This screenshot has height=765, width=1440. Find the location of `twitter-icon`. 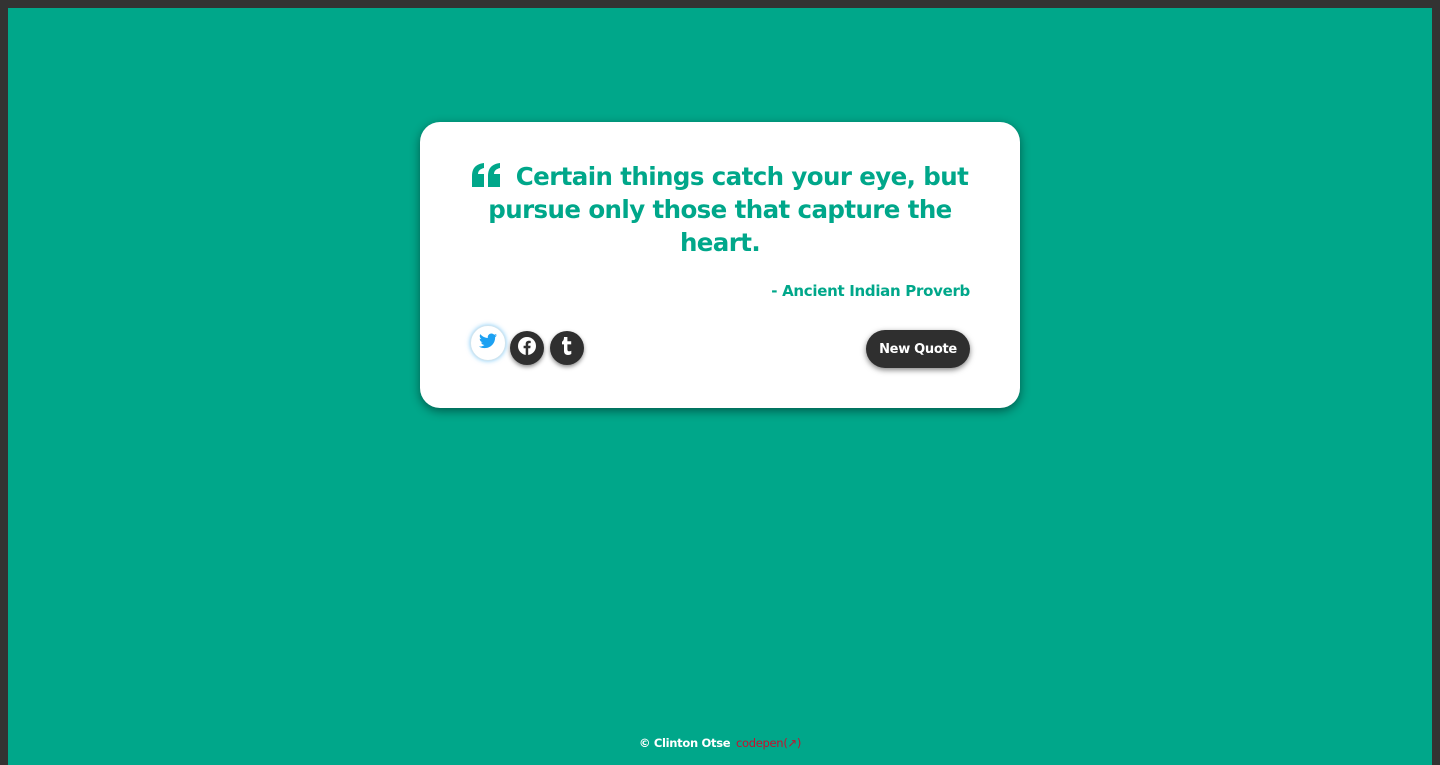

twitter-icon is located at coordinates (488, 343).